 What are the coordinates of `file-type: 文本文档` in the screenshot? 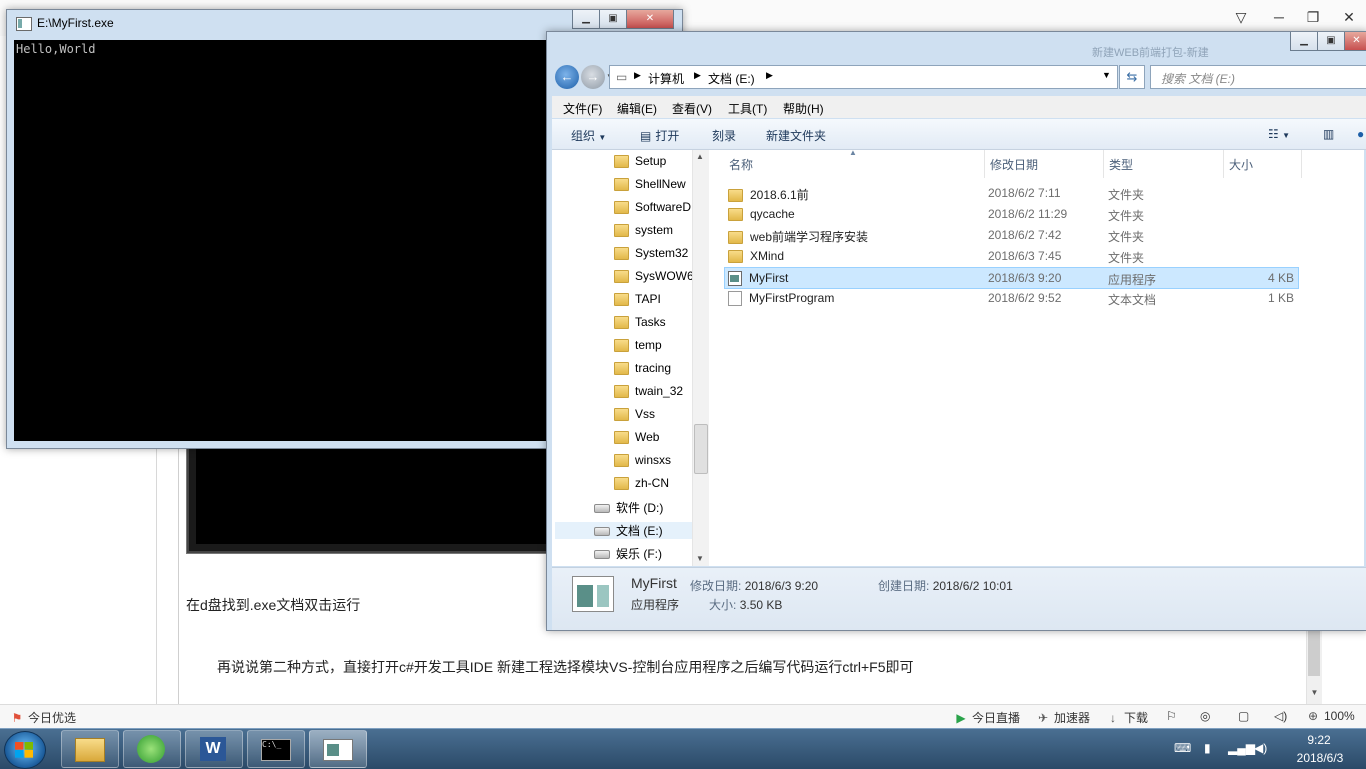 It's located at (1132, 300).